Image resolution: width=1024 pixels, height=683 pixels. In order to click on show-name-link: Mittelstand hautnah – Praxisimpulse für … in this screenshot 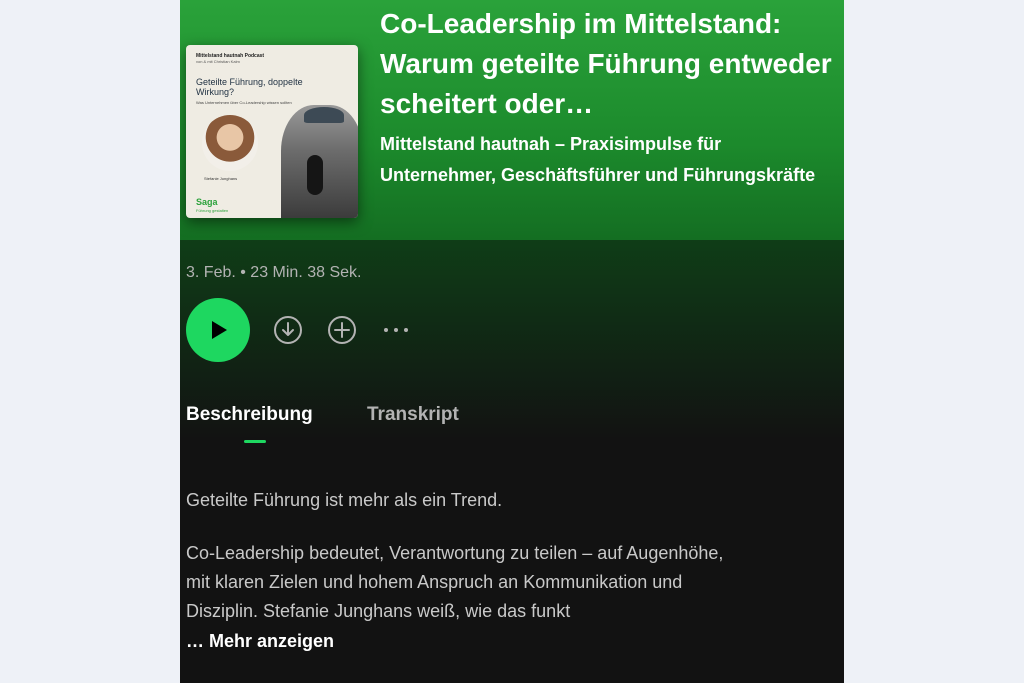, I will do `click(600, 160)`.